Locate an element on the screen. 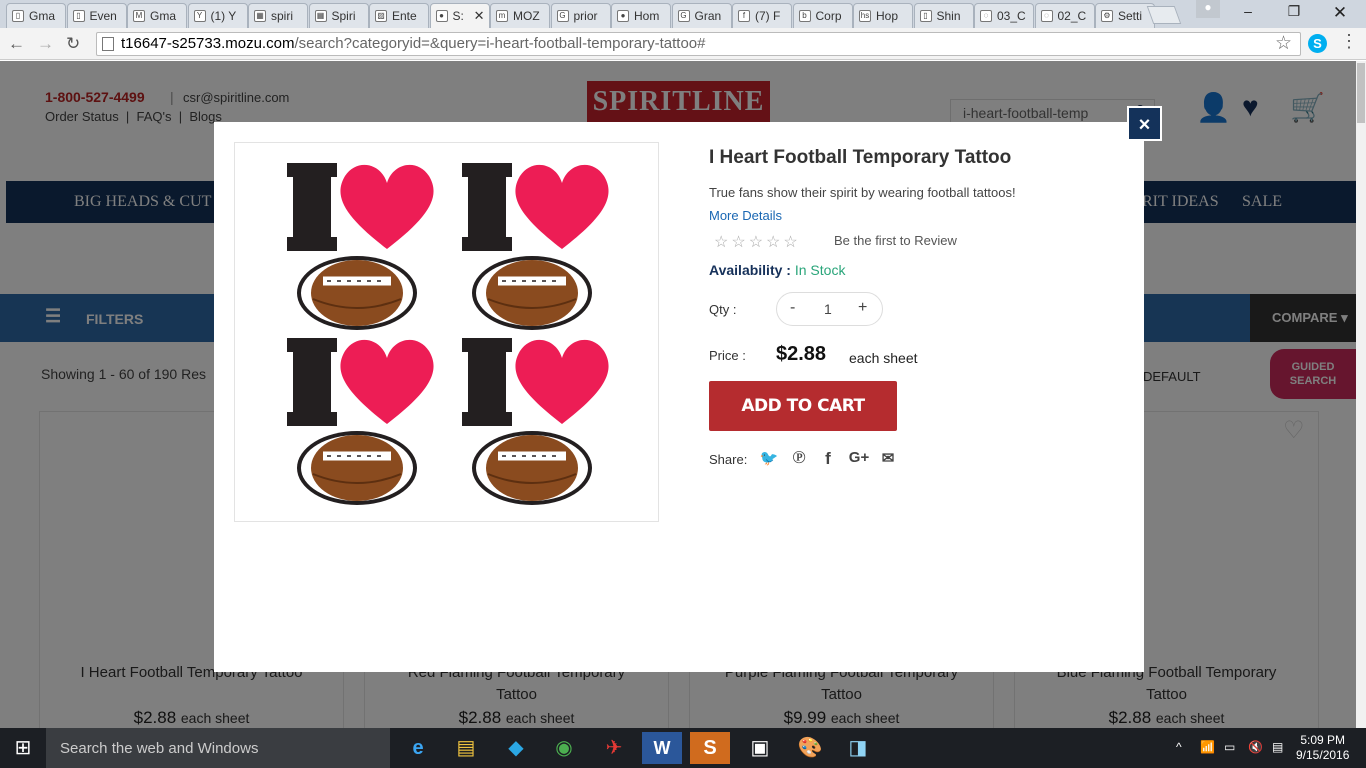 The image size is (1366, 768). M-favicon-icon: M is located at coordinates (139, 16).